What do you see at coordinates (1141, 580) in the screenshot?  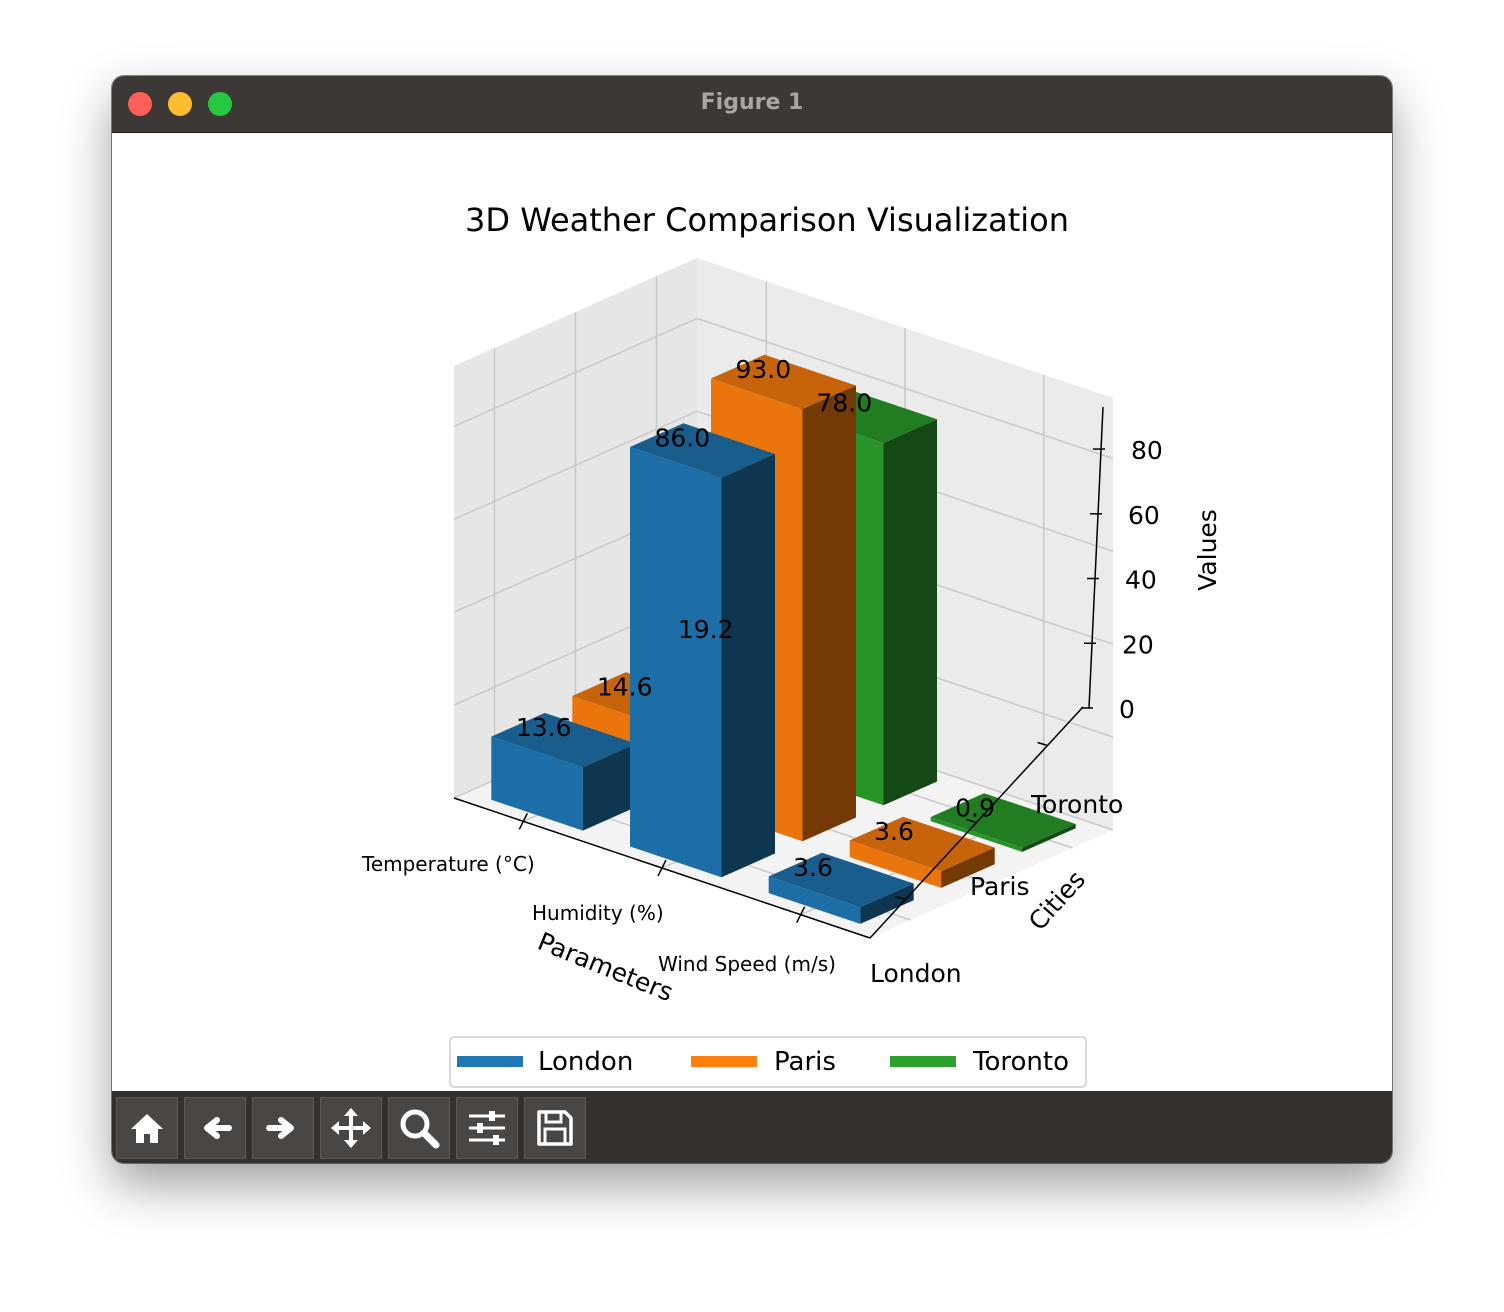 I see `z-tick-label: 40` at bounding box center [1141, 580].